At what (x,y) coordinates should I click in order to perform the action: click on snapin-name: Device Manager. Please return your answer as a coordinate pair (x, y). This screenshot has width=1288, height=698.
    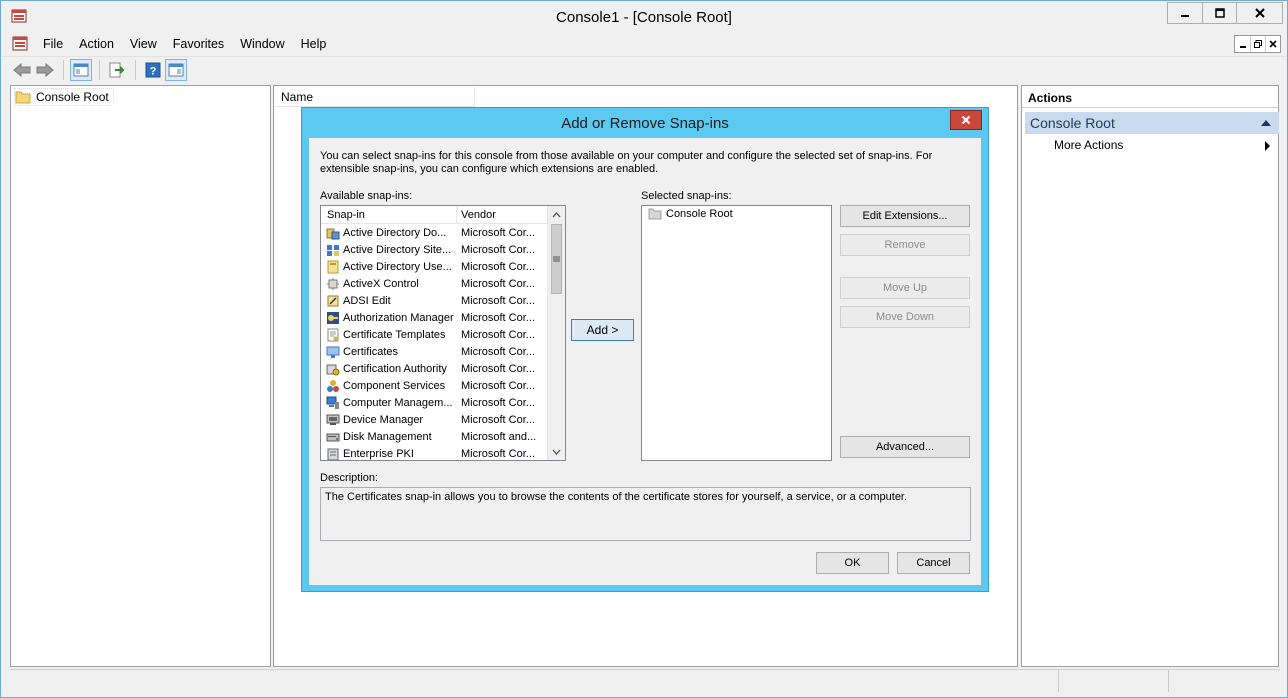
    Looking at the image, I should click on (383, 420).